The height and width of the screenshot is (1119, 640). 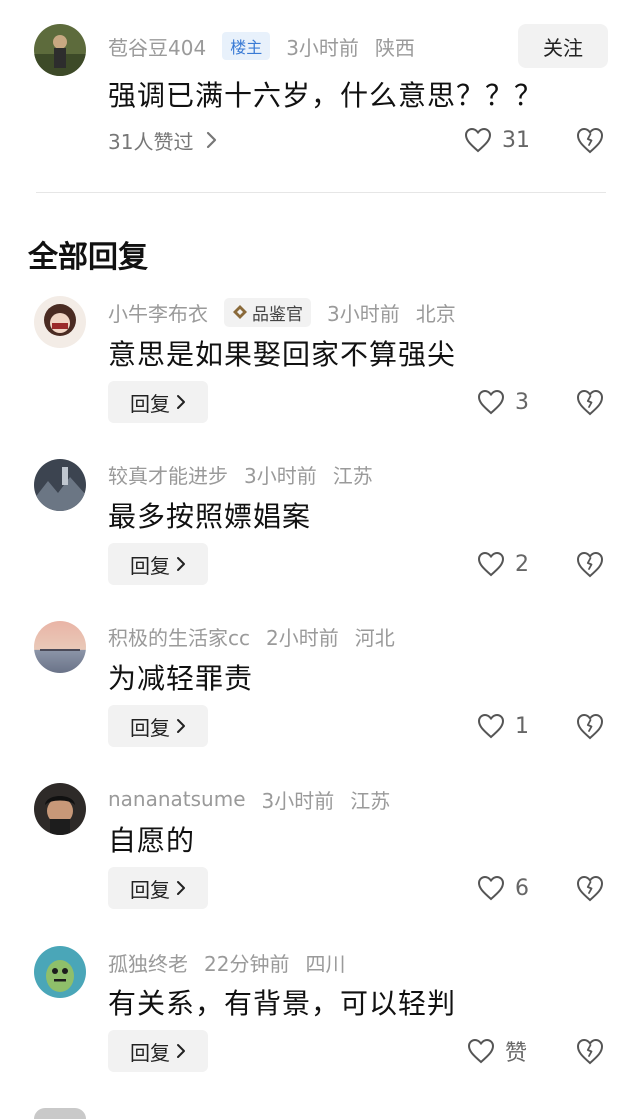 I want to click on reply-text: 最多按照嫖娼案, so click(x=210, y=516).